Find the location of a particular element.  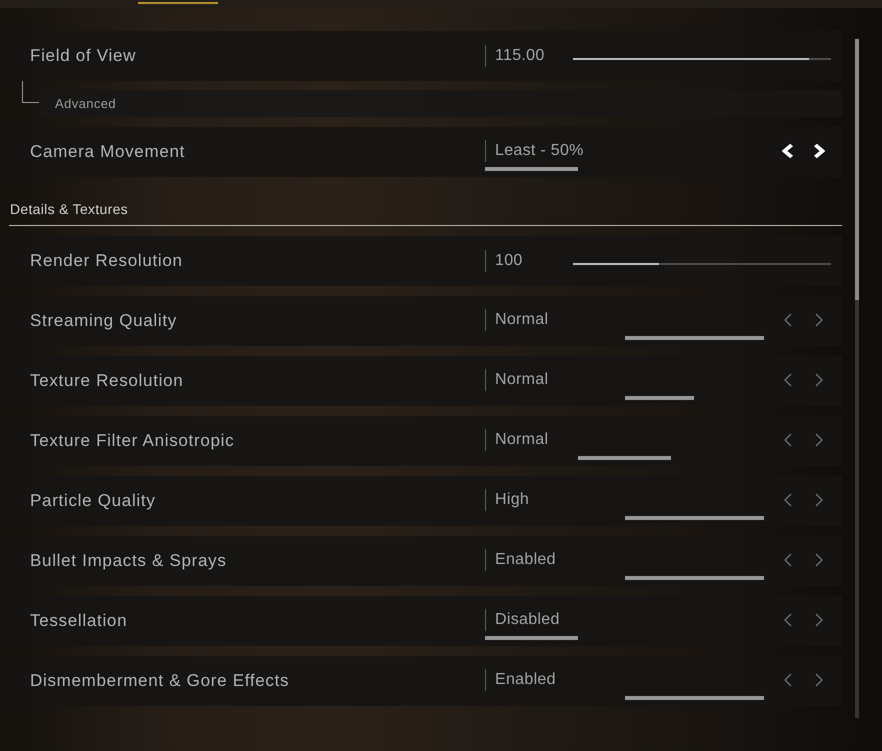

setting-label: Texture Filter Anisotropic is located at coordinates (132, 441).